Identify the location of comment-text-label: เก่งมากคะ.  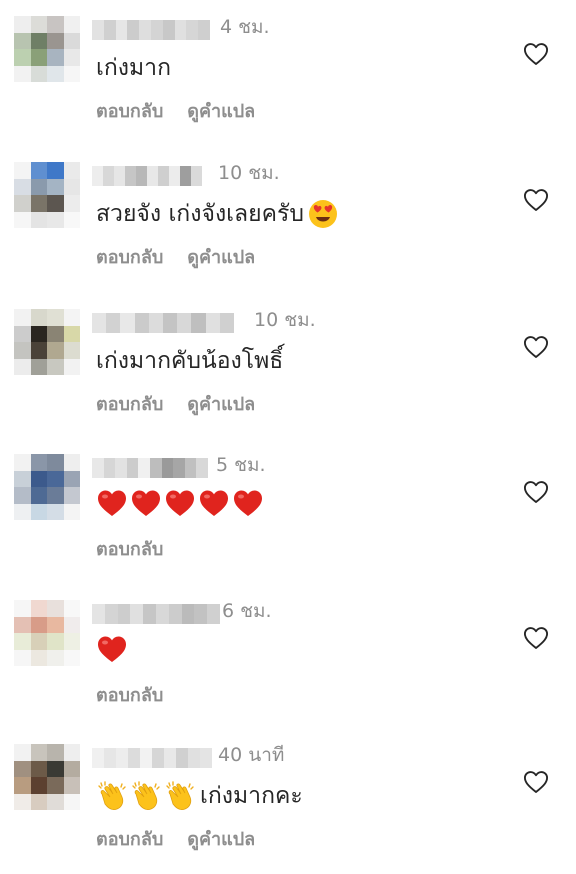
(251, 796).